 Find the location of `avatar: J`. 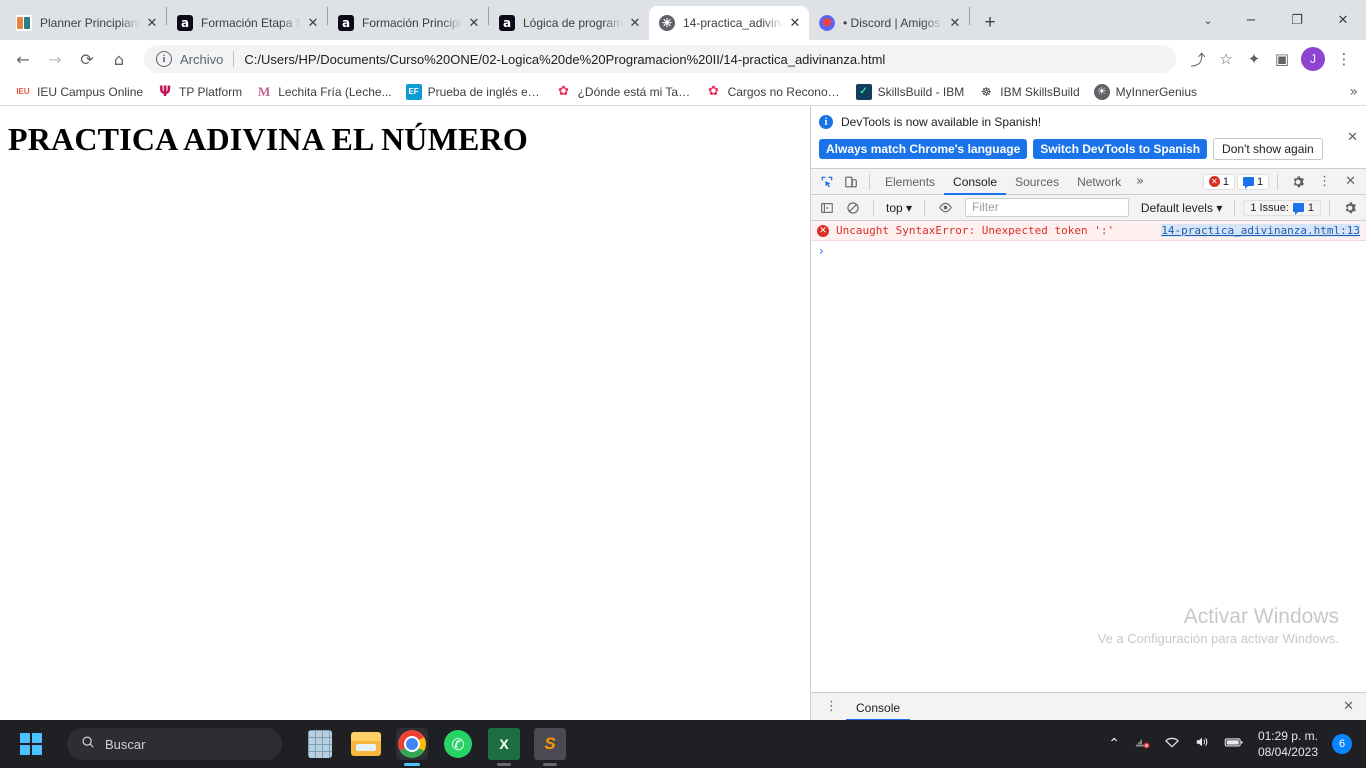

avatar: J is located at coordinates (1313, 59).